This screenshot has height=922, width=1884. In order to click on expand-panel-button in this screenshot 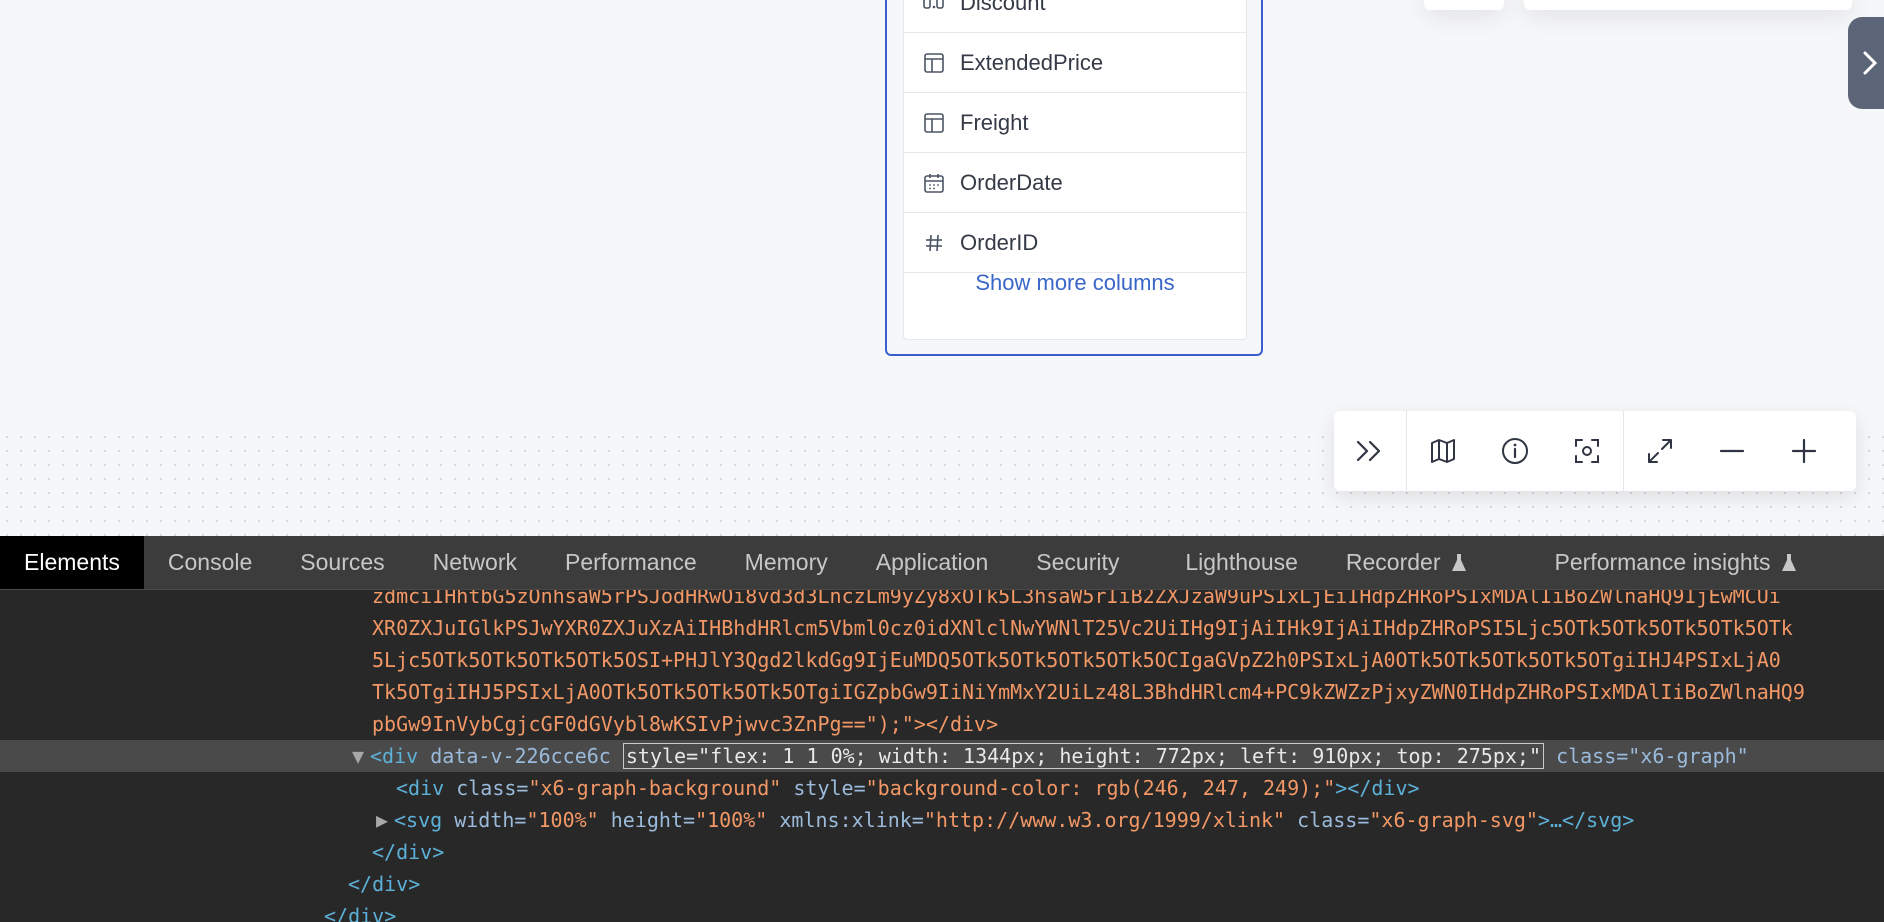, I will do `click(1866, 63)`.